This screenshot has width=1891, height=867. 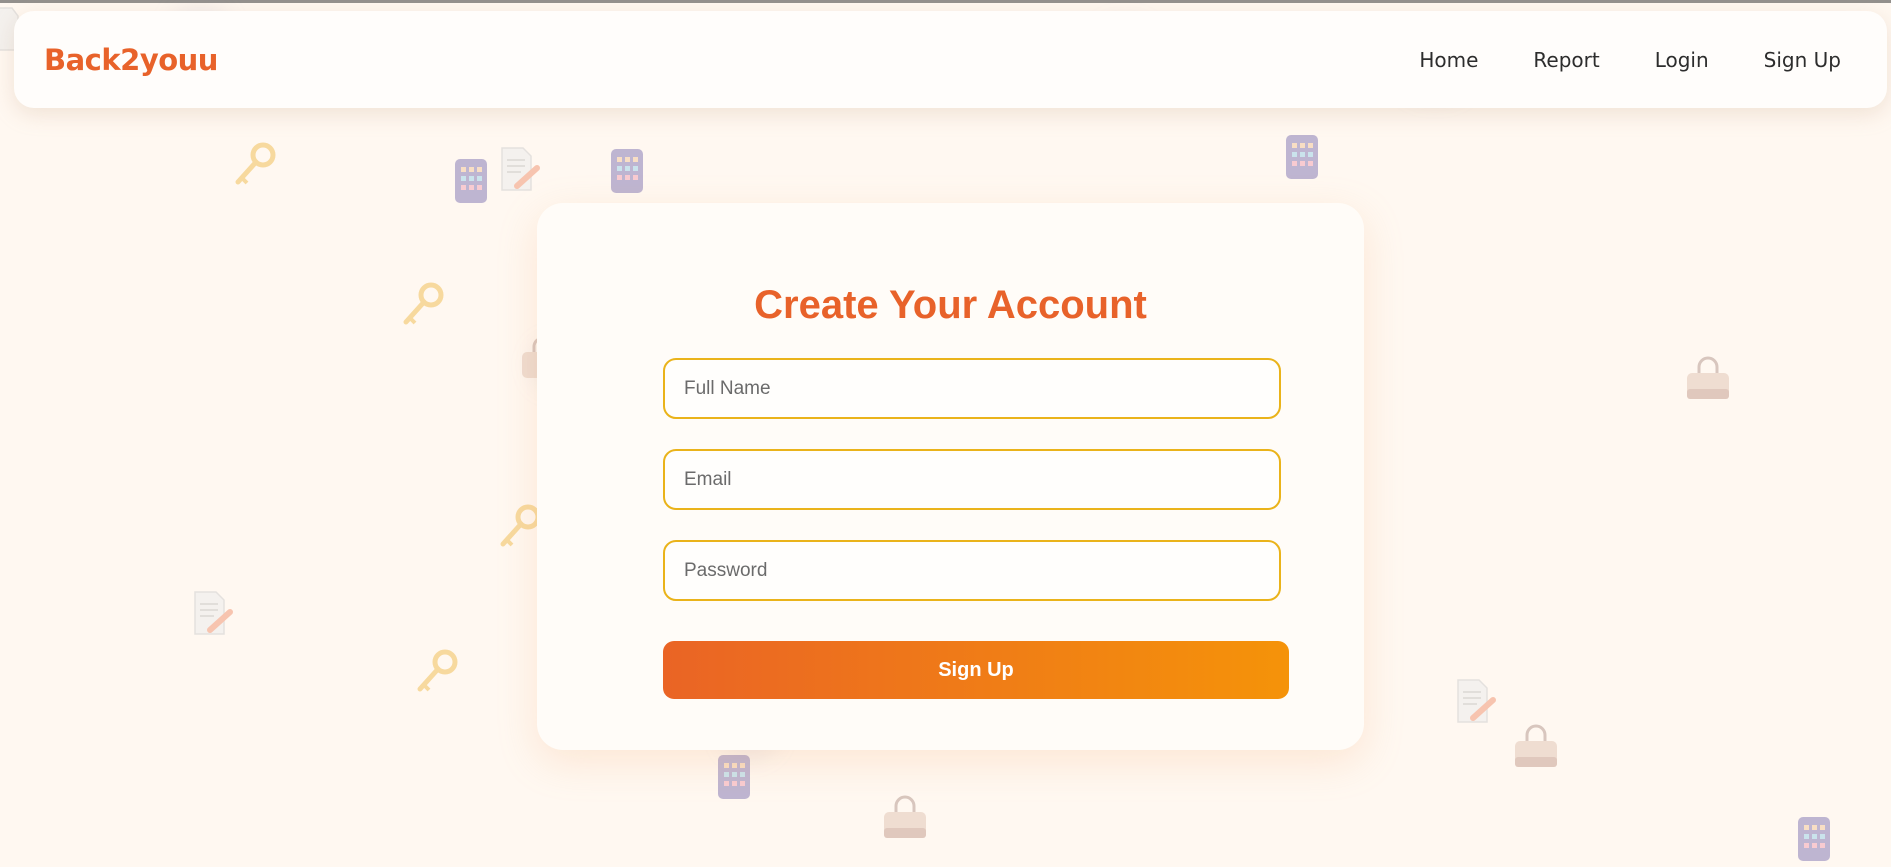 What do you see at coordinates (1566, 60) in the screenshot?
I see `nav-link-report: Report` at bounding box center [1566, 60].